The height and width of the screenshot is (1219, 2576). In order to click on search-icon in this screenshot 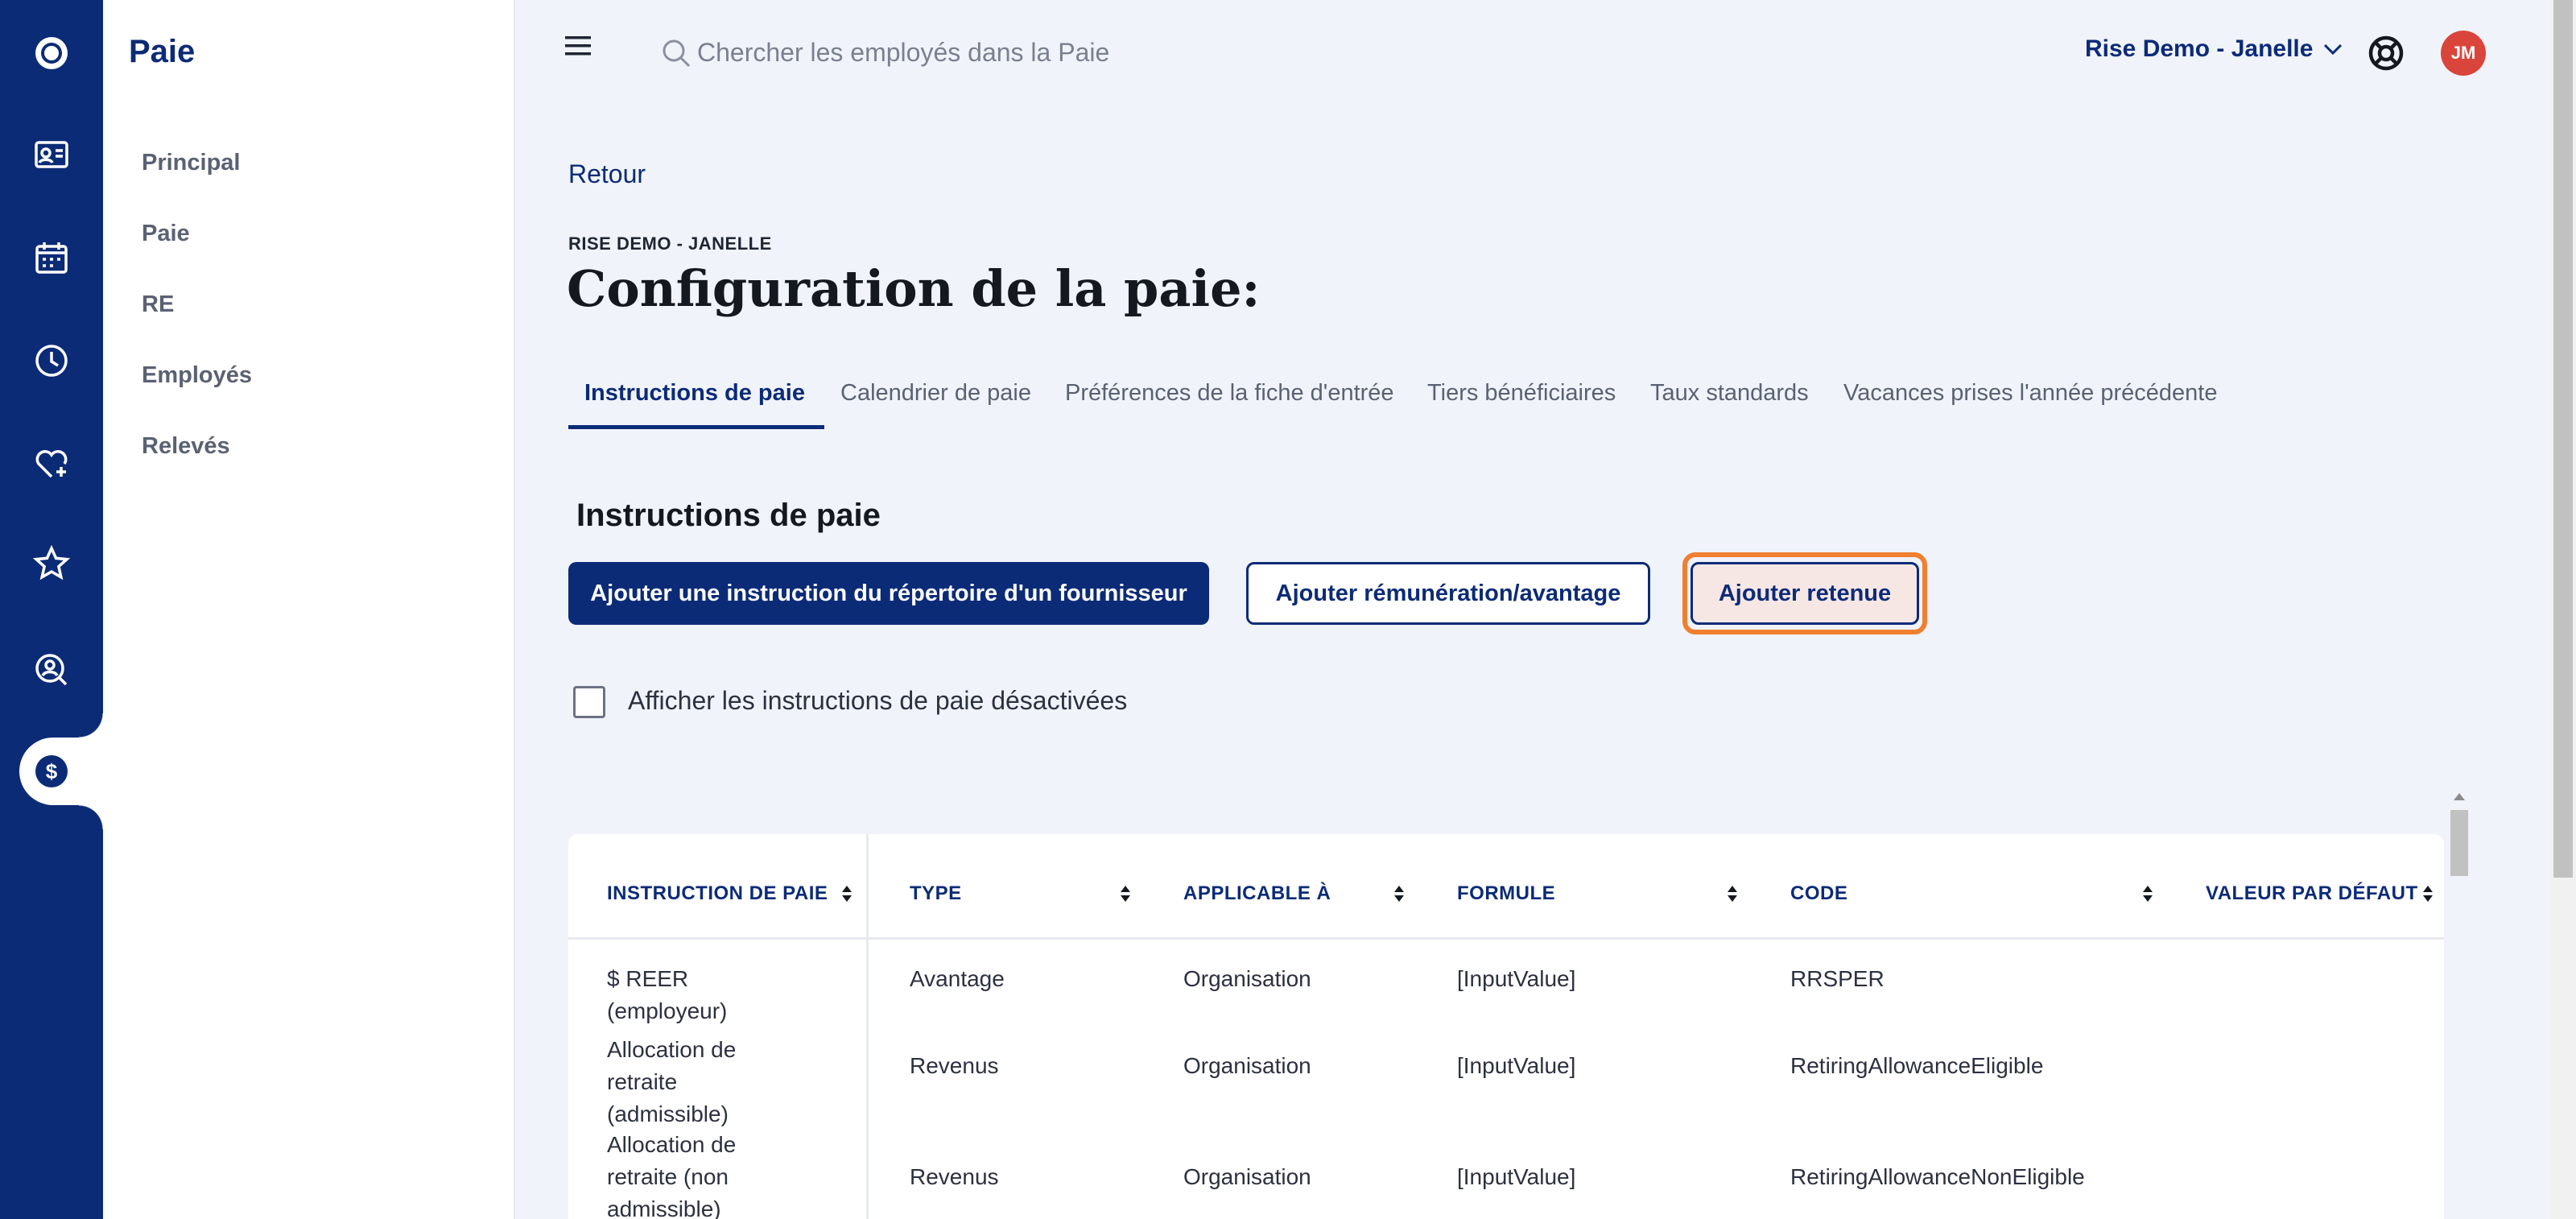, I will do `click(677, 53)`.